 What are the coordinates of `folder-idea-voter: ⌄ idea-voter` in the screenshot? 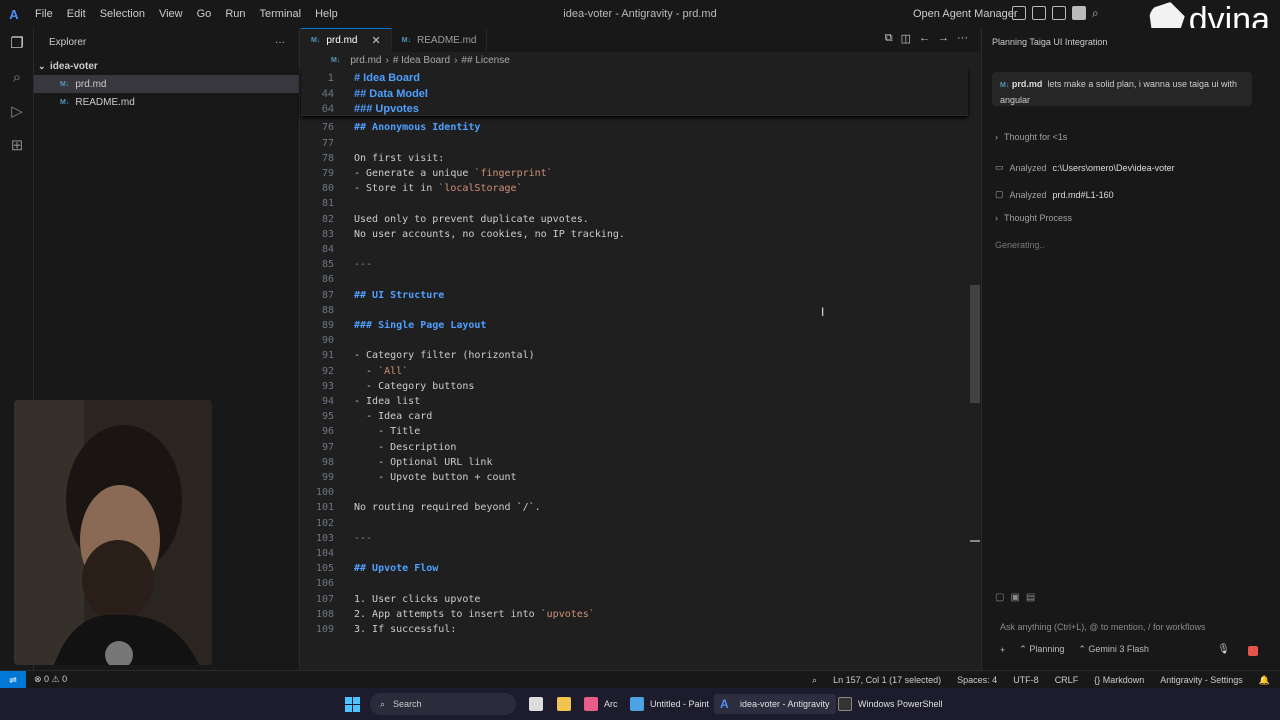 It's located at (166, 66).